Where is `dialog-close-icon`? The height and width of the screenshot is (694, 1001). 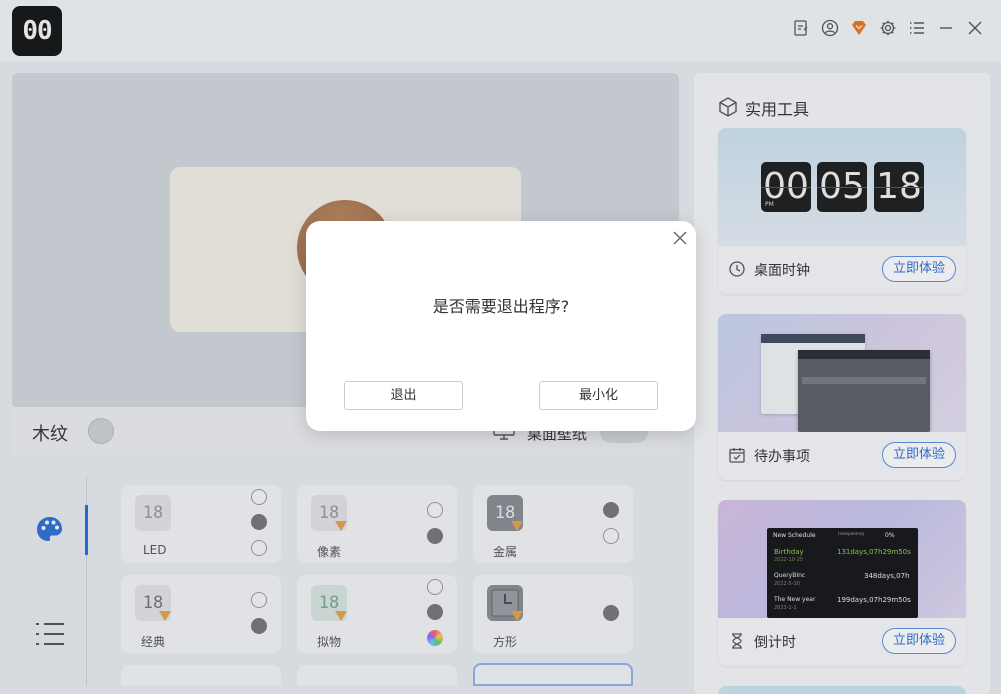
dialog-close-icon is located at coordinates (680, 238).